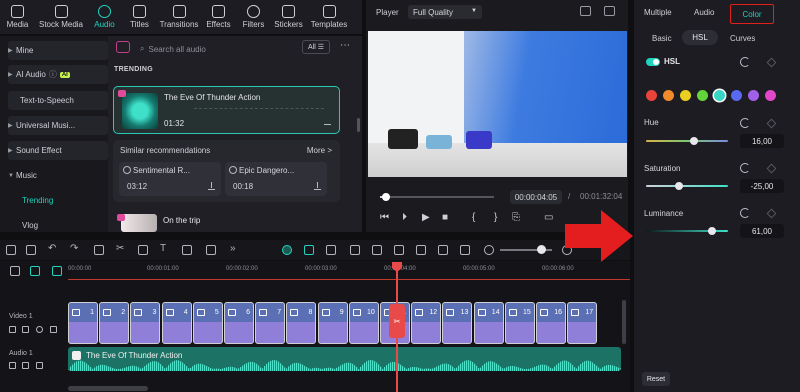 The height and width of the screenshot is (392, 800). What do you see at coordinates (329, 17) in the screenshot?
I see `toolbar-templates: Templates` at bounding box center [329, 17].